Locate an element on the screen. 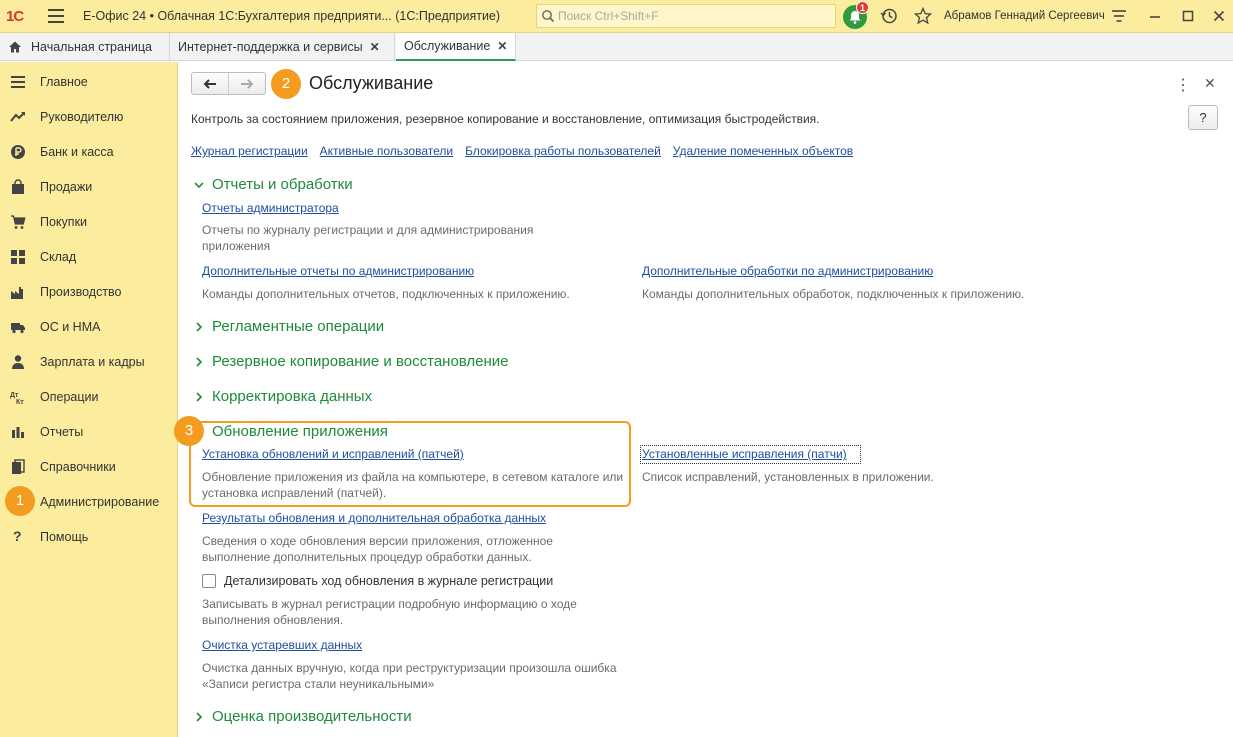 The width and height of the screenshot is (1233, 737). section-title: Отчеты и обработки is located at coordinates (282, 184).